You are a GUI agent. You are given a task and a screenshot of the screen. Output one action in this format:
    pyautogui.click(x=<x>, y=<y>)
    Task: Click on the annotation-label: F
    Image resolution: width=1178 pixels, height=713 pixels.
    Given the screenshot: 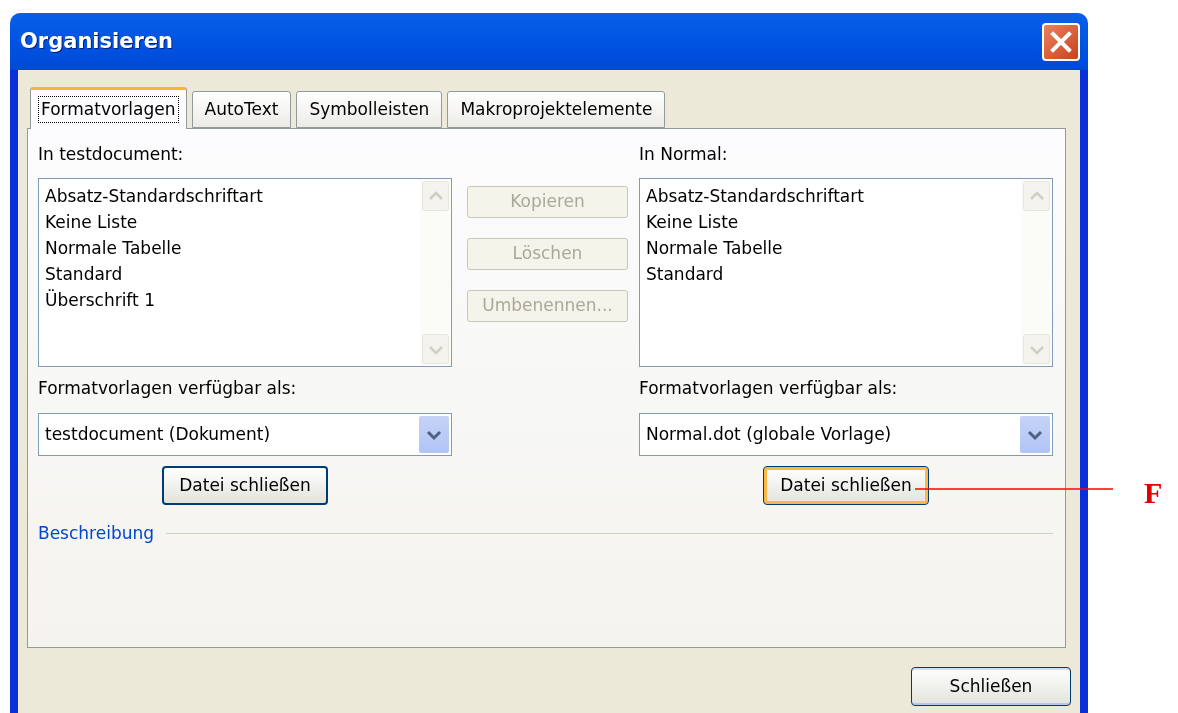 What is the action you would take?
    pyautogui.click(x=1153, y=493)
    